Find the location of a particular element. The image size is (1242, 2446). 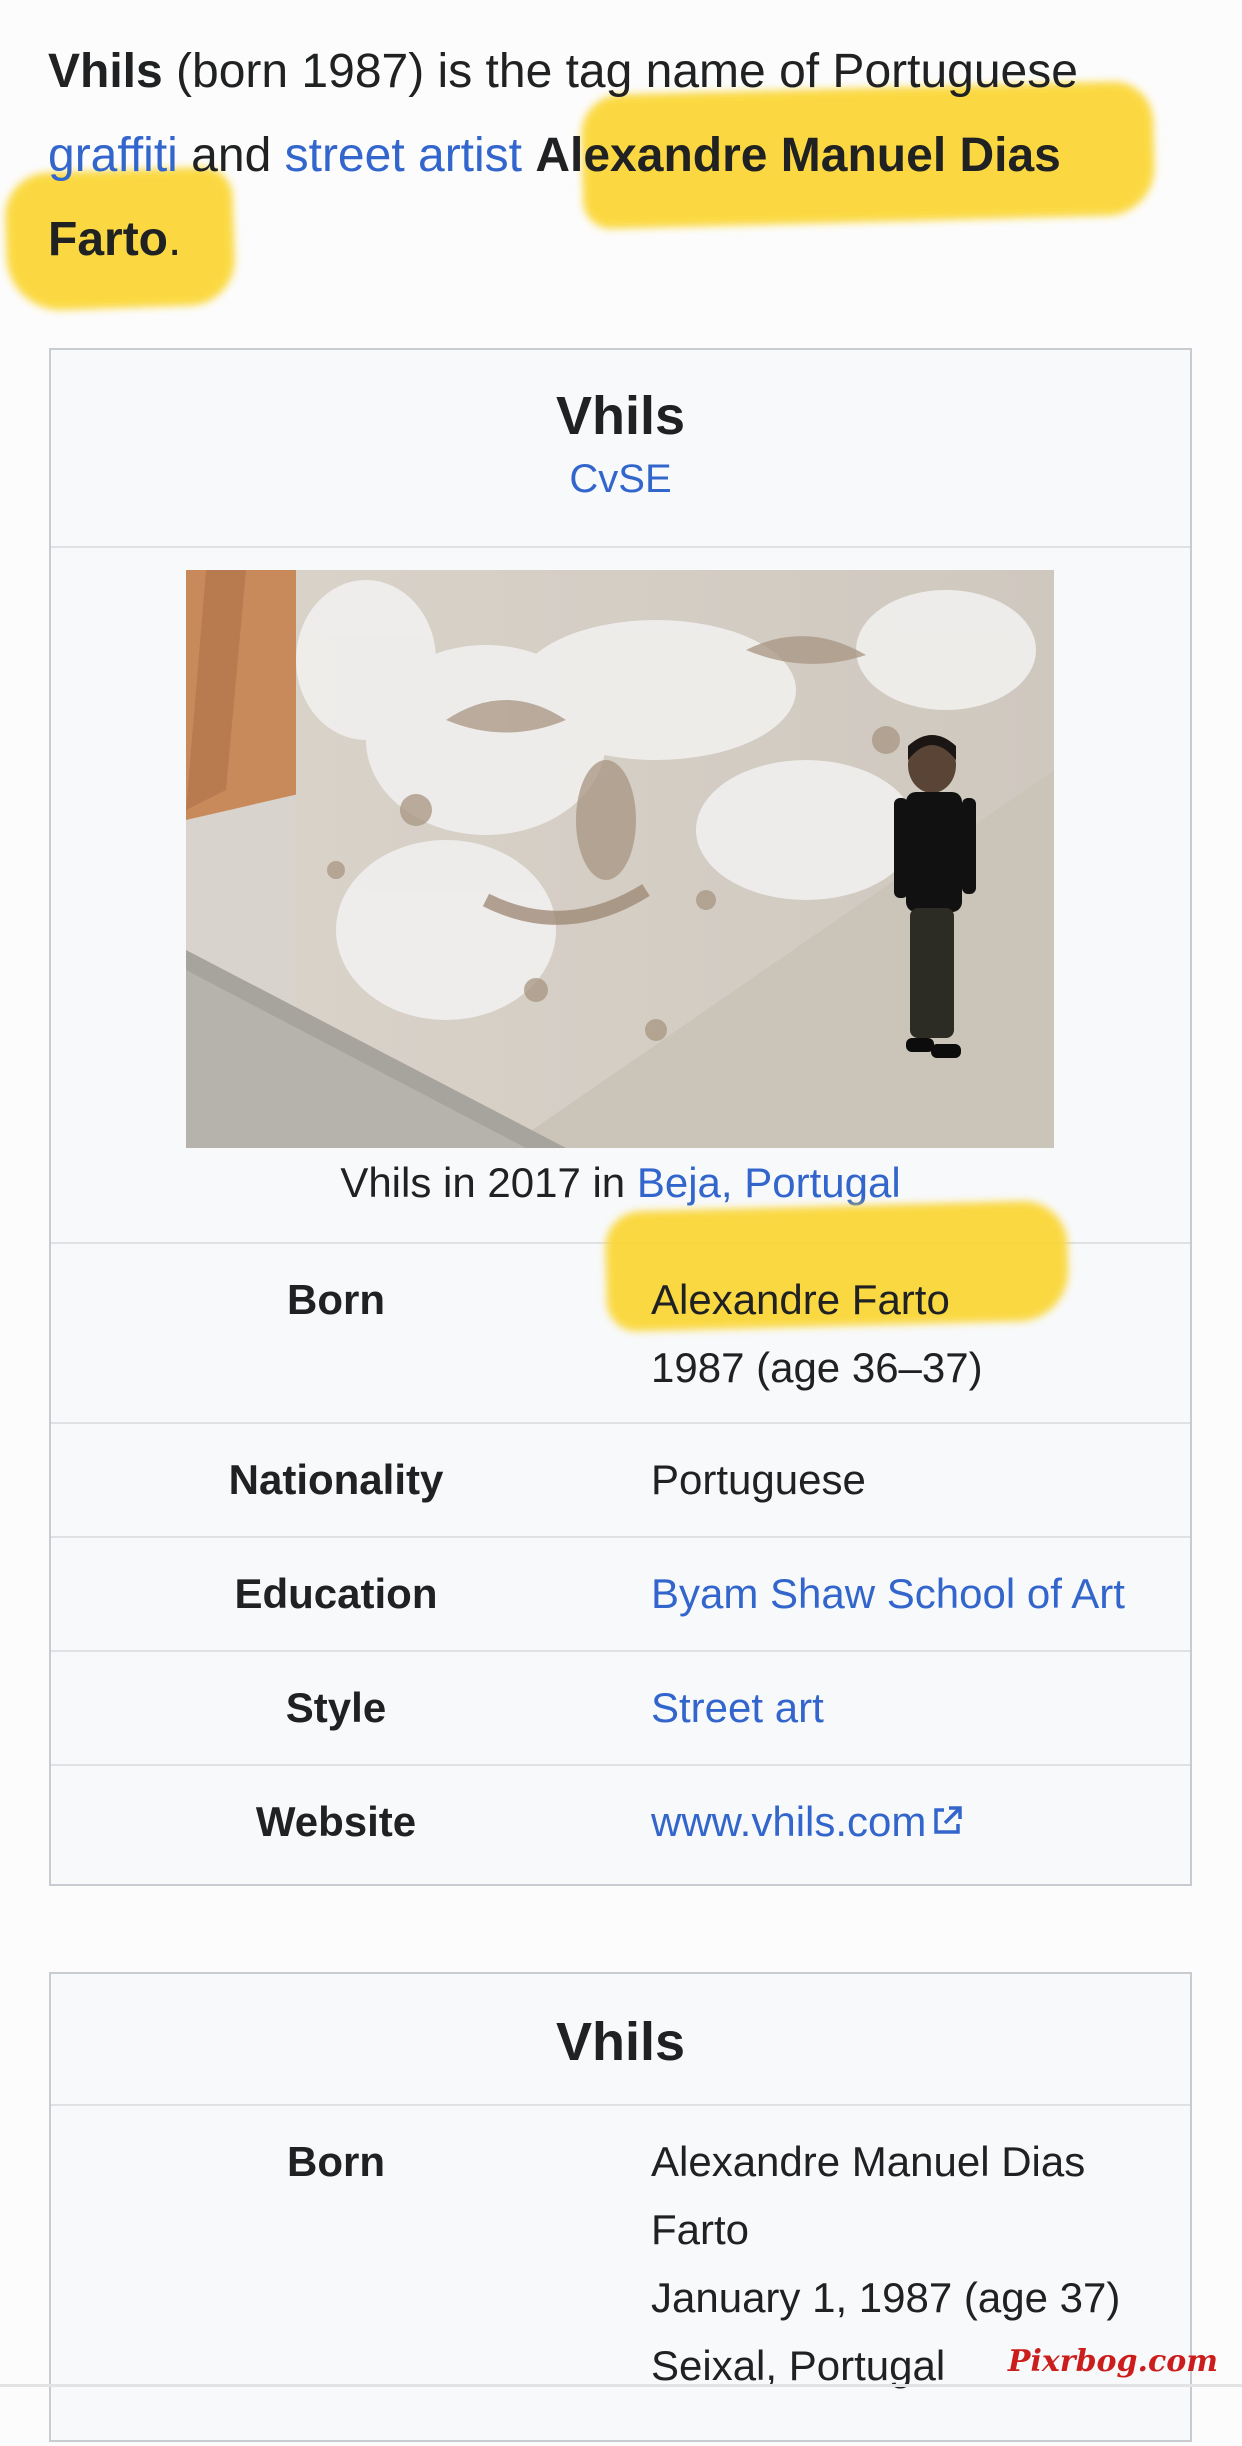

caption-text: Vhils in 2017 in is located at coordinates (488, 1182).